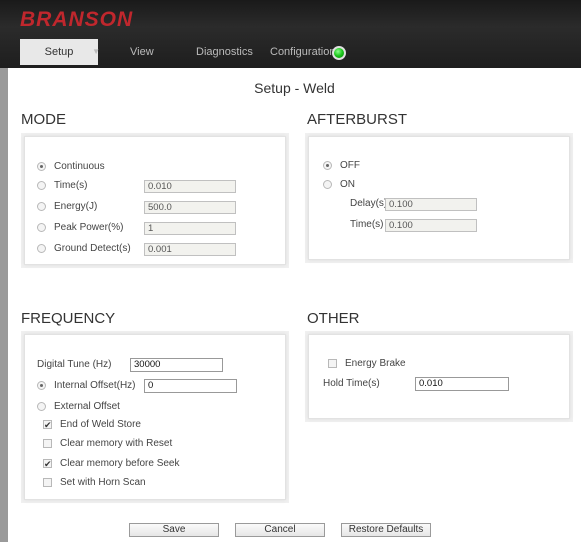  Describe the element at coordinates (280, 530) in the screenshot. I see `cancel-button: Cancel` at that location.